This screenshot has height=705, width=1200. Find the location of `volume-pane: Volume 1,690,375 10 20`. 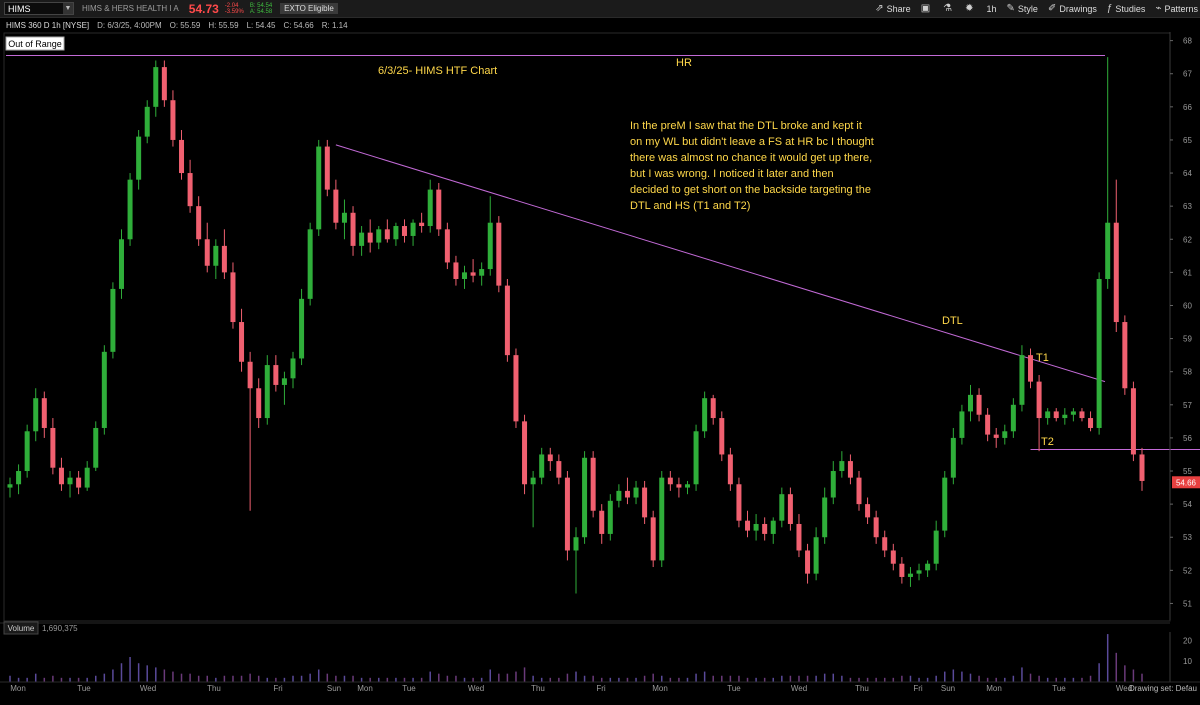

volume-pane: Volume 1,690,375 10 20 is located at coordinates (596, 651).